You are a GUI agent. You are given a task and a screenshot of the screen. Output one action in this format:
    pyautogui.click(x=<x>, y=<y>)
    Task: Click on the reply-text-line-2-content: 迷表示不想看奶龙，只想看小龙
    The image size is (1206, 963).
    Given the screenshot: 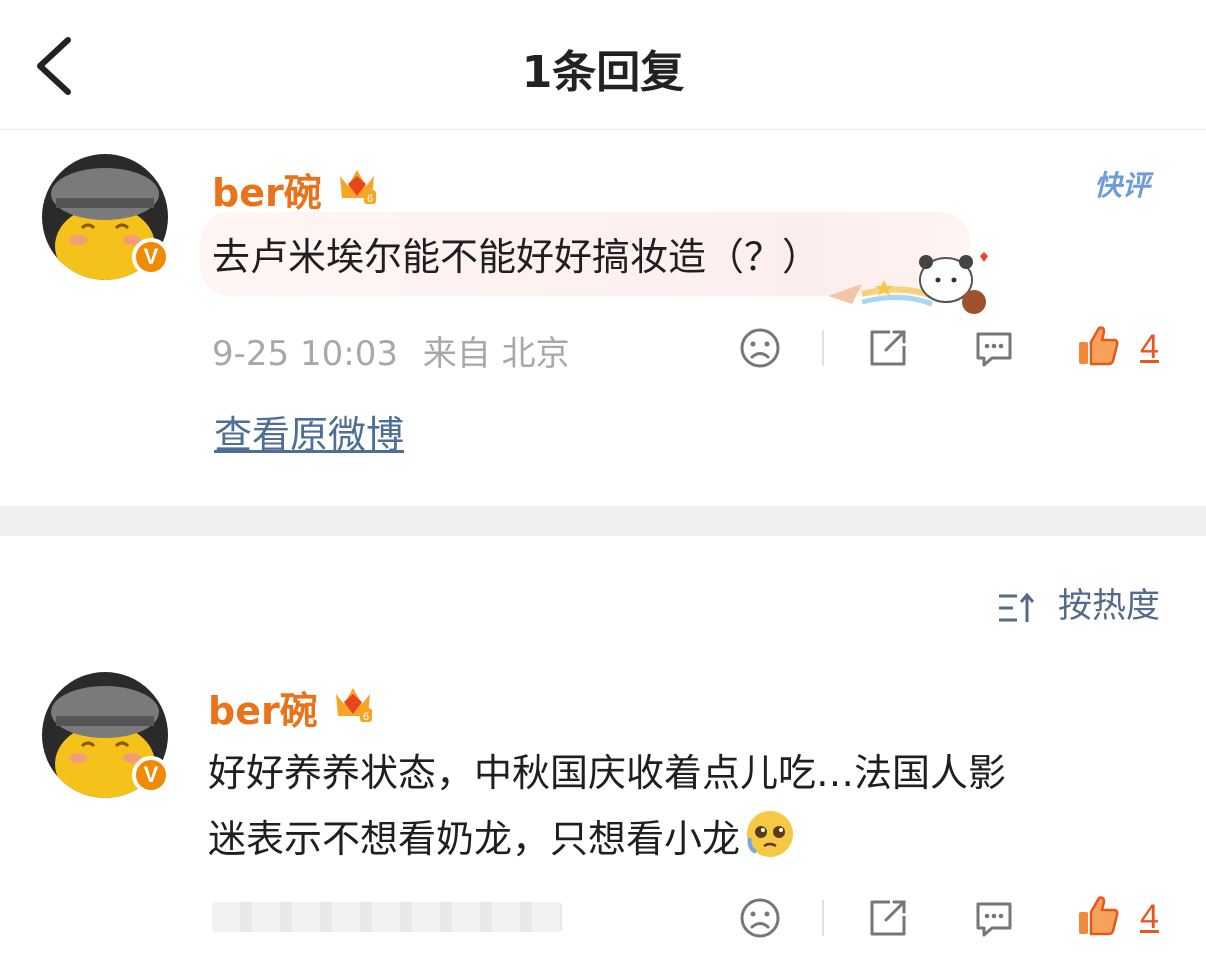 What is the action you would take?
    pyautogui.click(x=474, y=839)
    